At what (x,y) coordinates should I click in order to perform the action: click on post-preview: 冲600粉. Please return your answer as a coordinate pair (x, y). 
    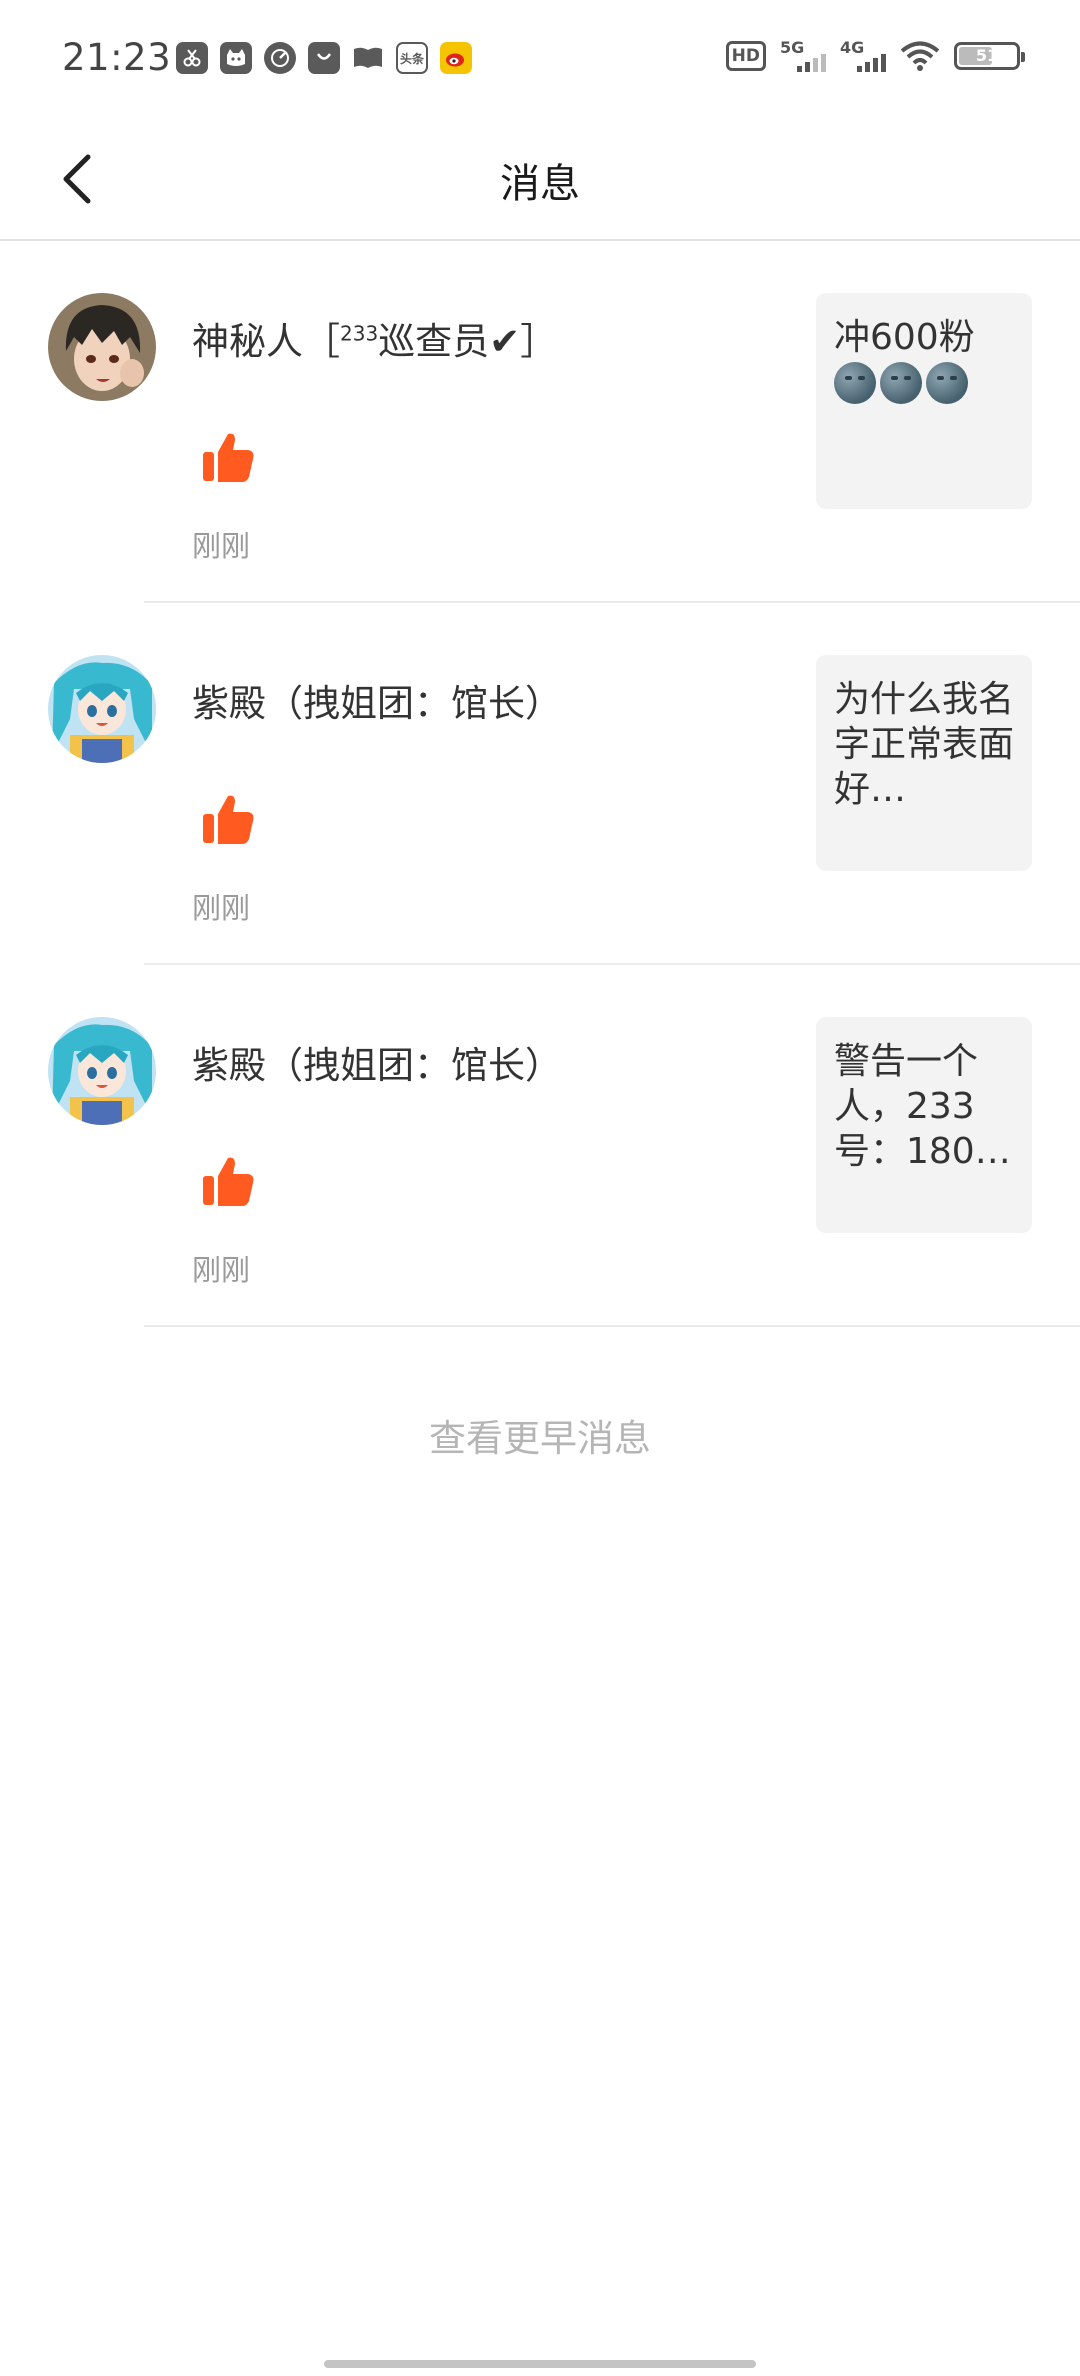
    Looking at the image, I should click on (924, 401).